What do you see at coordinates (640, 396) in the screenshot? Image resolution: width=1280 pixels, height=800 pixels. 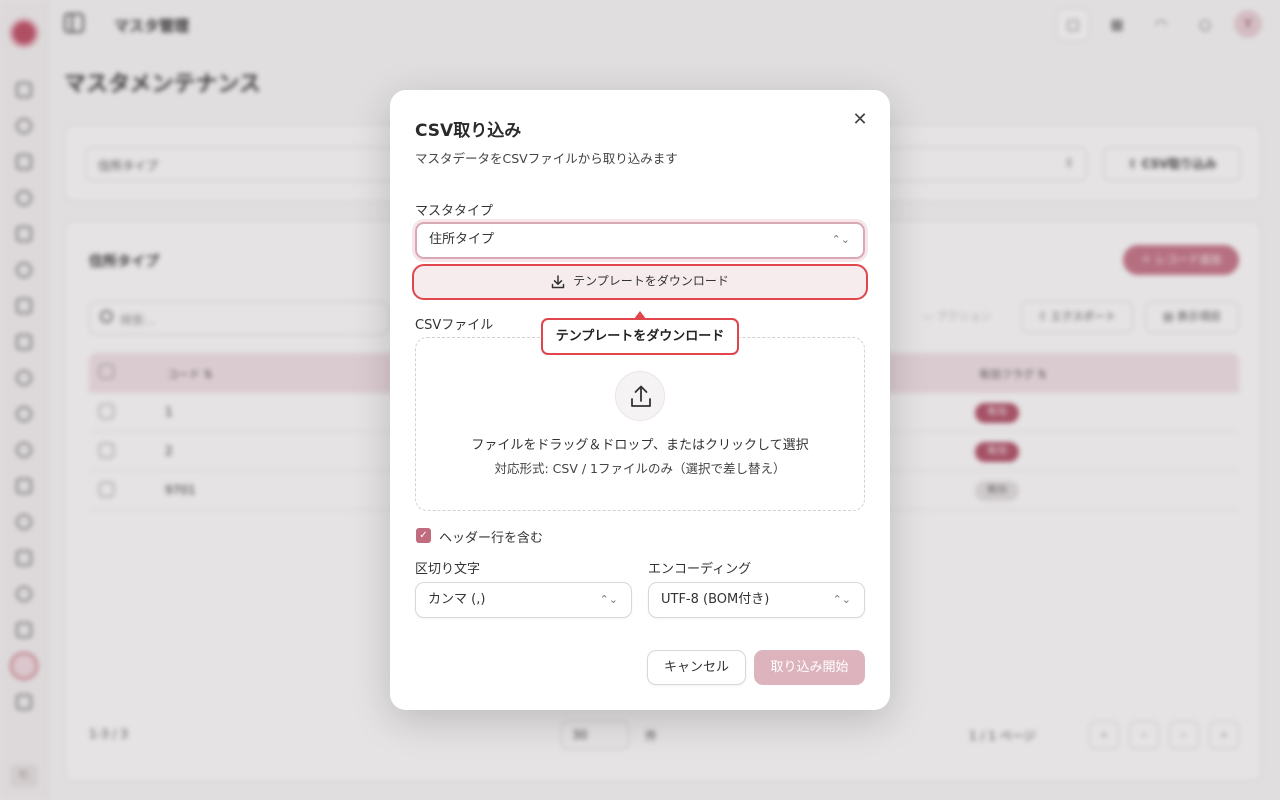 I see `upload-icon` at bounding box center [640, 396].